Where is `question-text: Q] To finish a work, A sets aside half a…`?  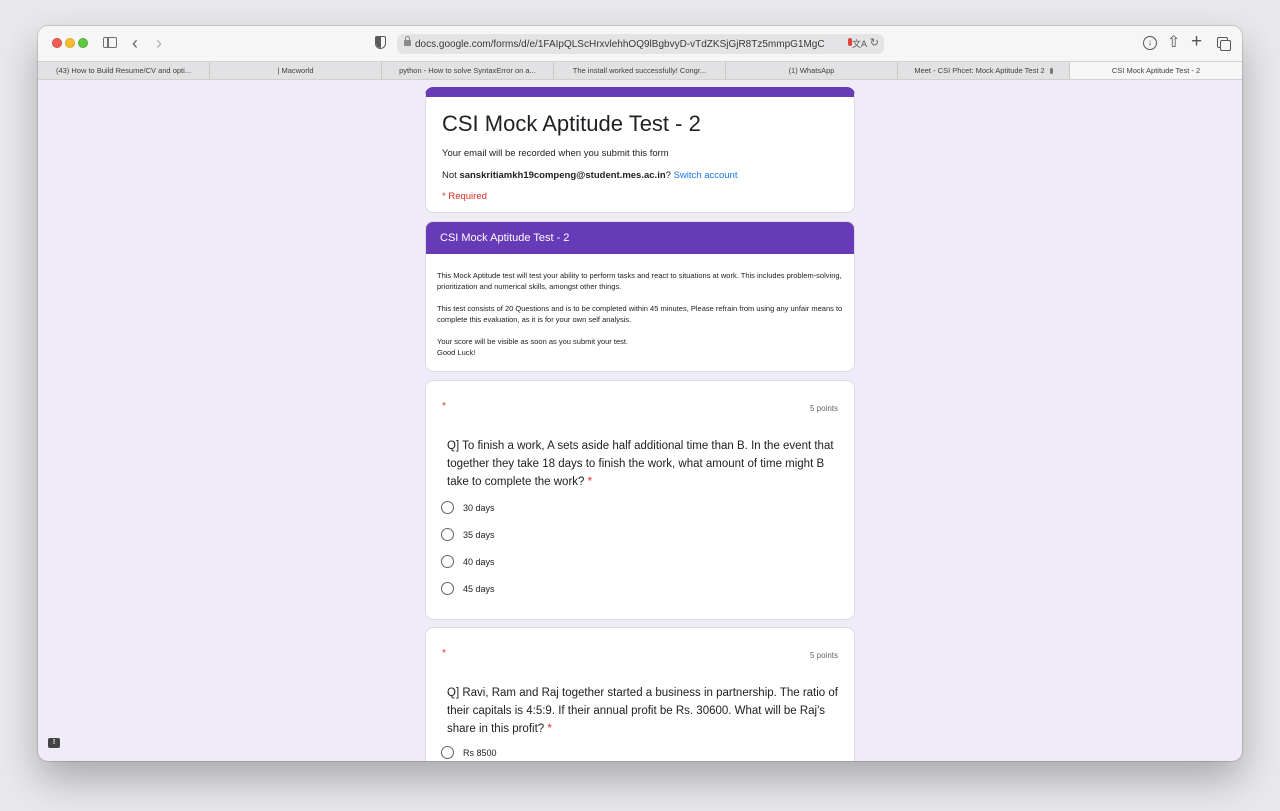
question-text: Q] To finish a work, A sets aside half a… is located at coordinates (643, 464).